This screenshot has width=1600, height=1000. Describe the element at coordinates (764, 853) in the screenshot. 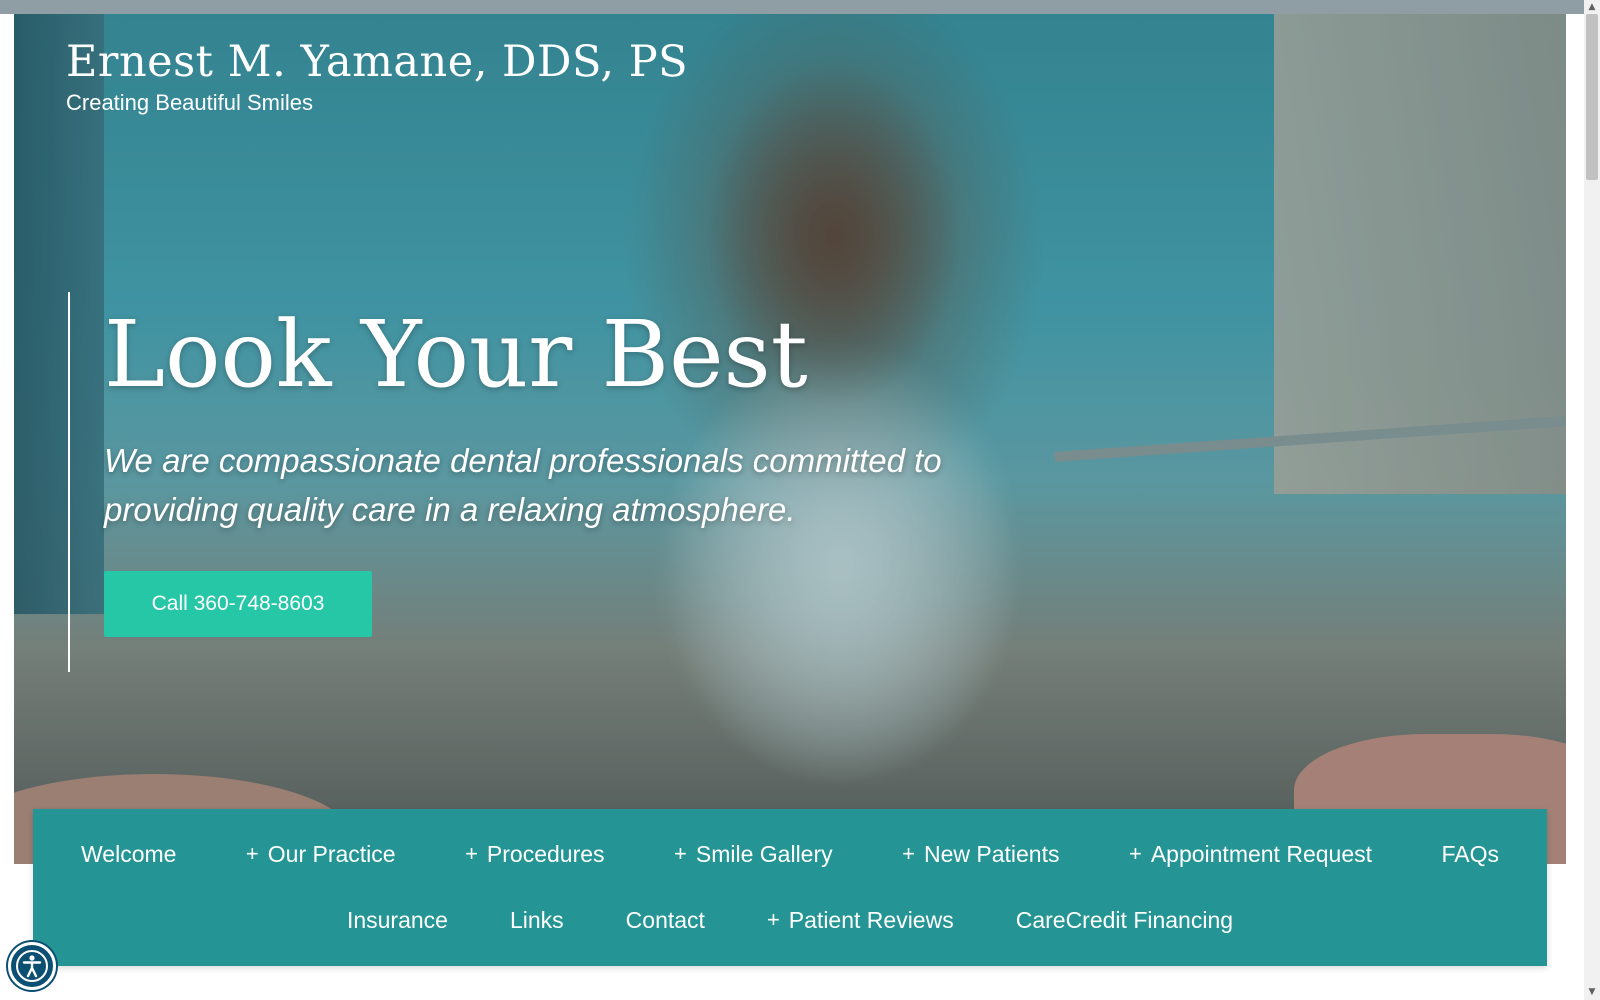

I see `nav-item-label: Smile Gallery` at that location.